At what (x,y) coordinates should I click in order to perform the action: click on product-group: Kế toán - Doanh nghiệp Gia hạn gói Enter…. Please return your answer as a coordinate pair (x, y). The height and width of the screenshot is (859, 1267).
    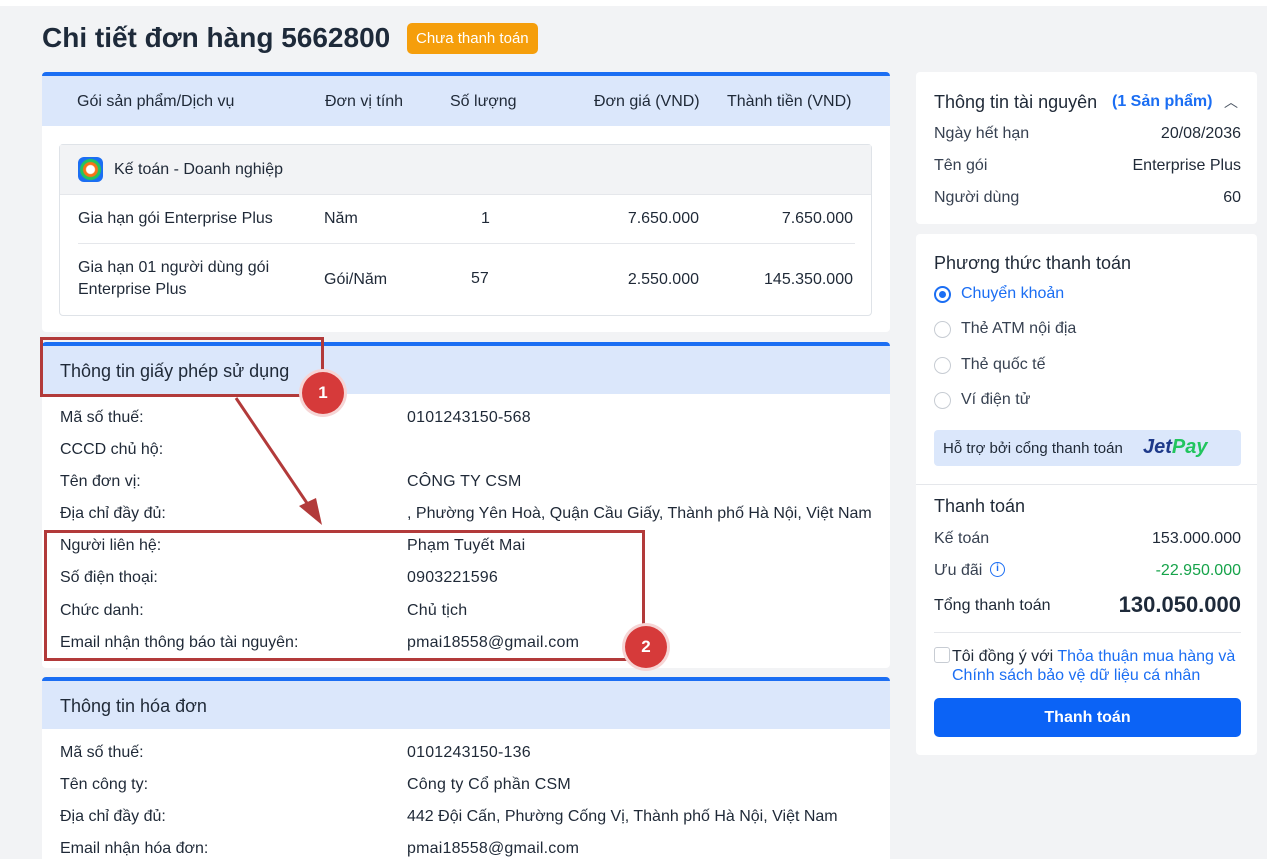
    Looking at the image, I should click on (465, 230).